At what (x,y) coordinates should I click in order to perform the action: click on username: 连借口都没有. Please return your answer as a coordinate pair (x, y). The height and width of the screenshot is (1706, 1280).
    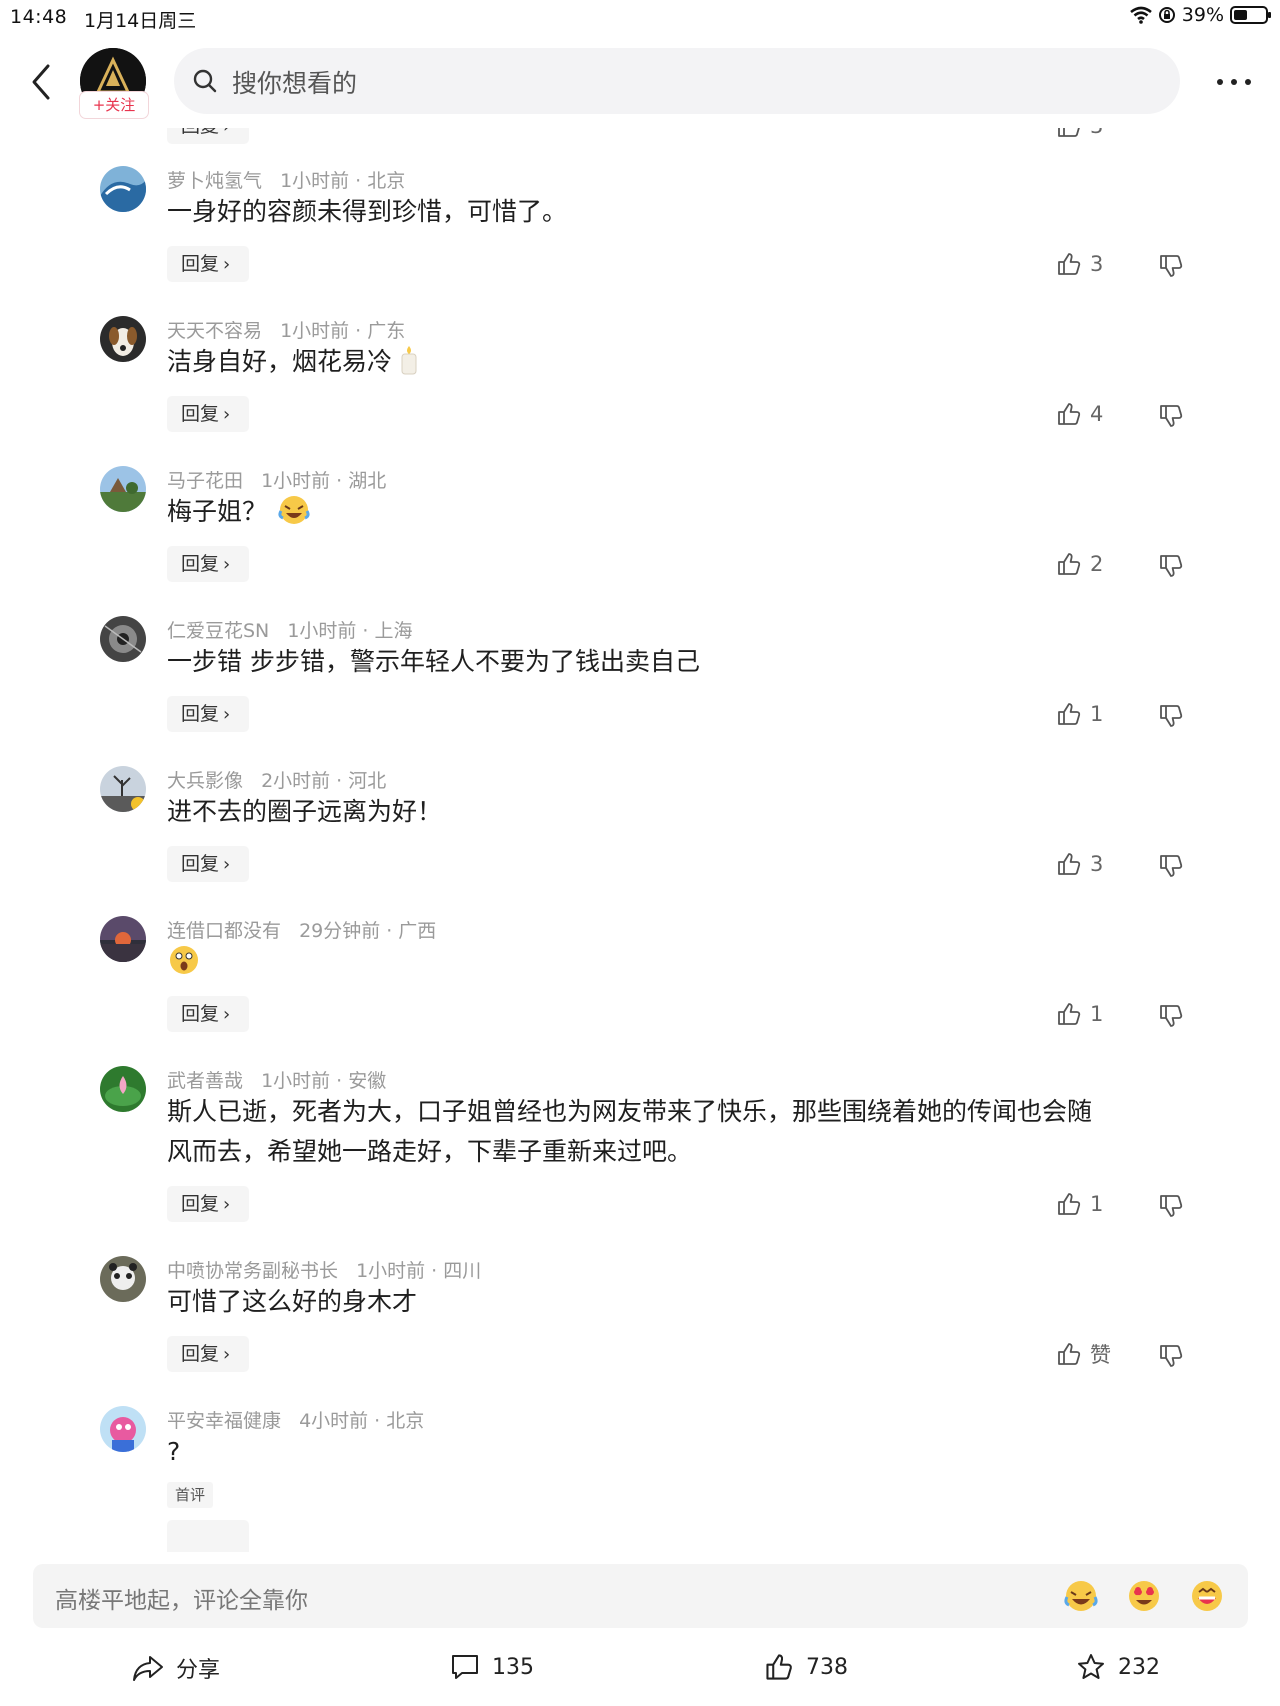
    Looking at the image, I should click on (224, 931).